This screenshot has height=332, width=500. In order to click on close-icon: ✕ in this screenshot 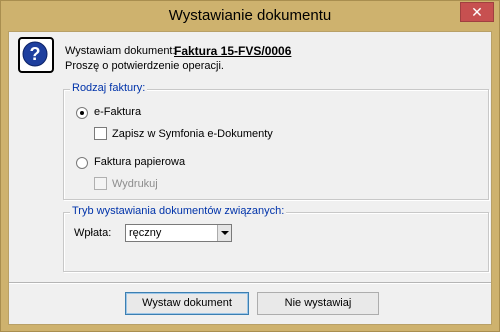, I will do `click(477, 12)`.